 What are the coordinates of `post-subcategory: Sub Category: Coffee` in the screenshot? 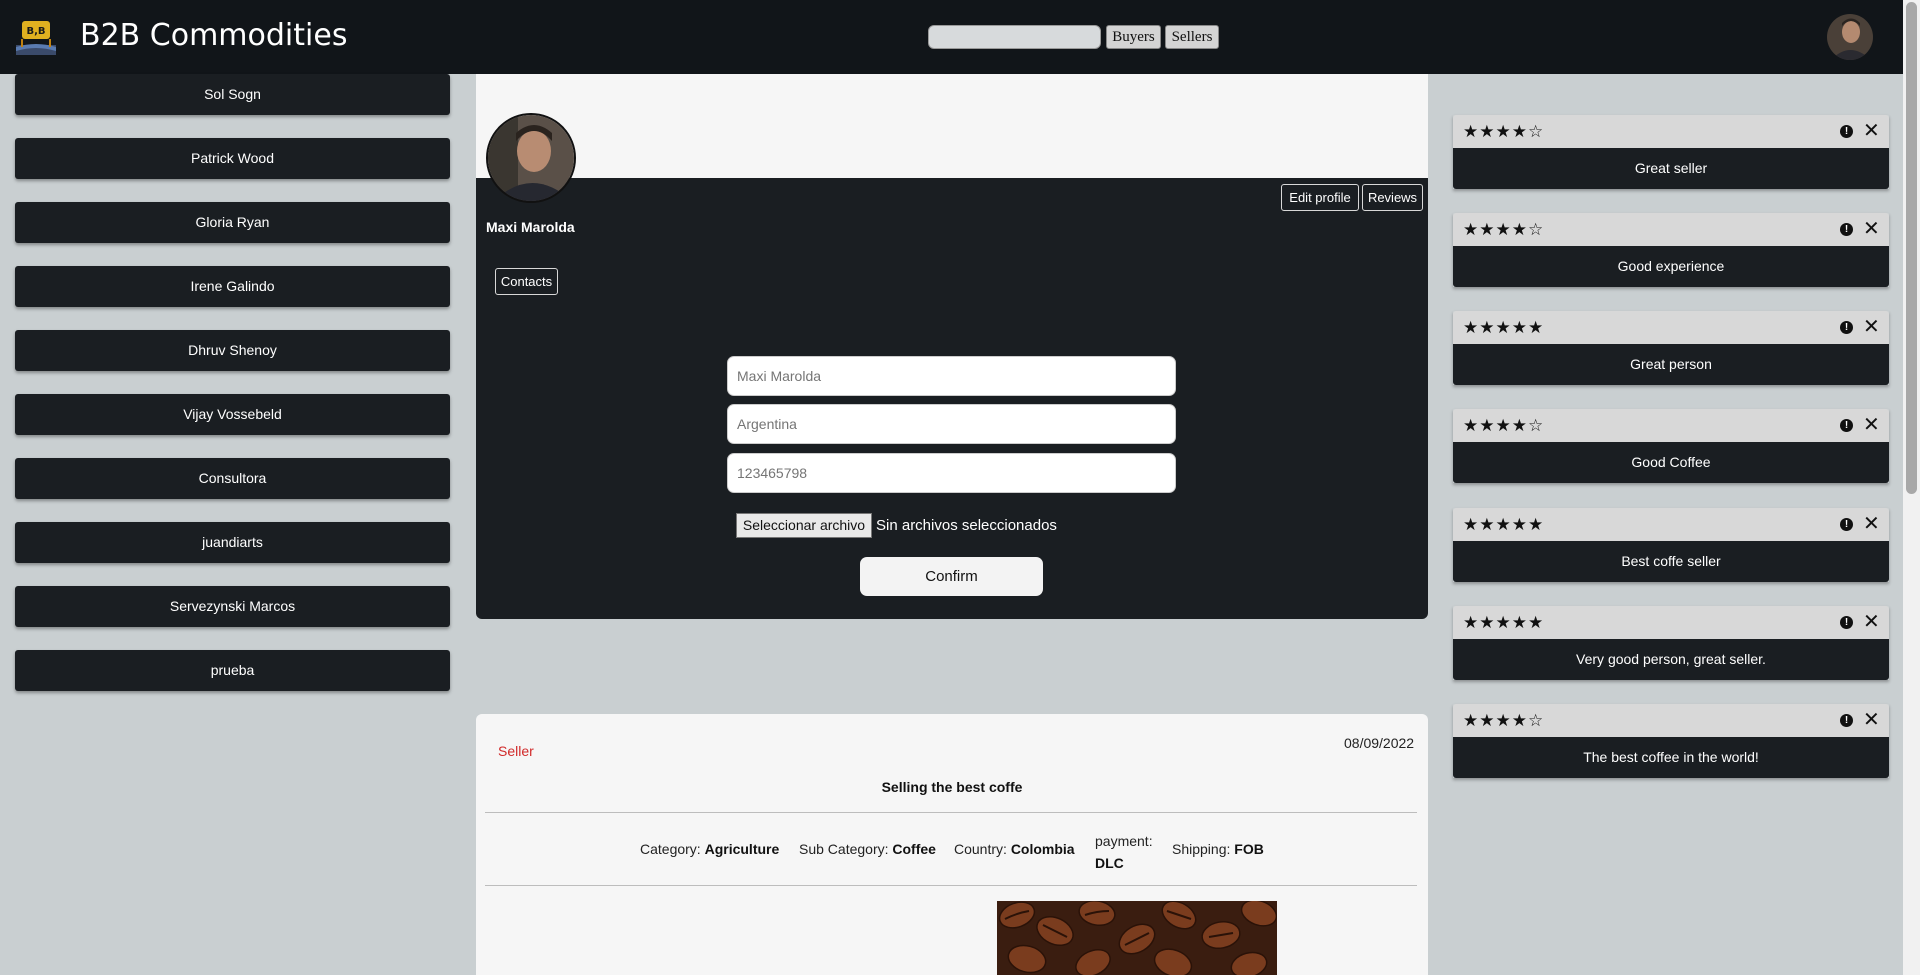 It's located at (867, 849).